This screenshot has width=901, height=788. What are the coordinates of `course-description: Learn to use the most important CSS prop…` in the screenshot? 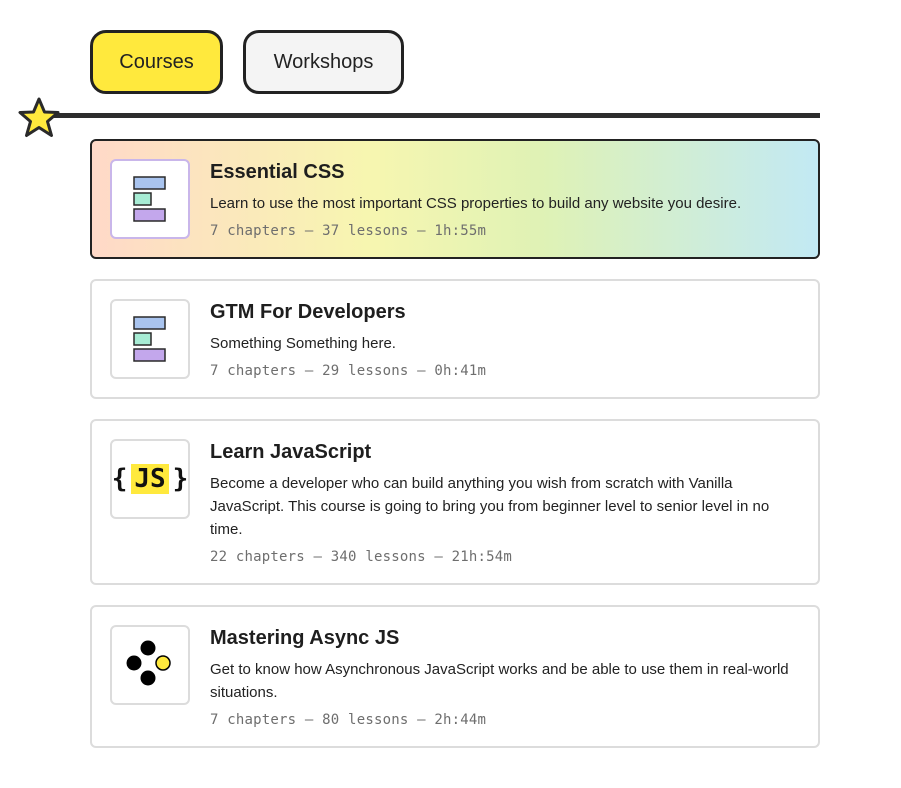 It's located at (476, 203).